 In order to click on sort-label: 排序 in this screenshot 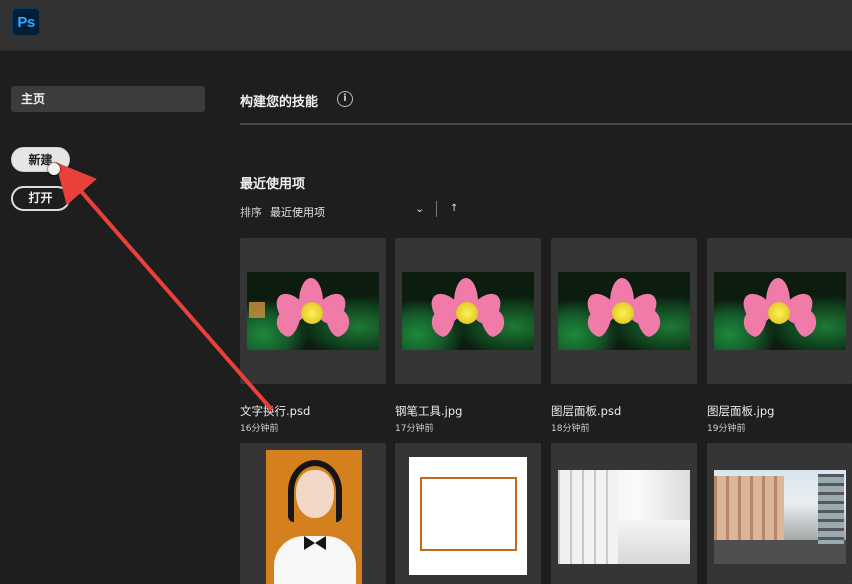, I will do `click(251, 212)`.